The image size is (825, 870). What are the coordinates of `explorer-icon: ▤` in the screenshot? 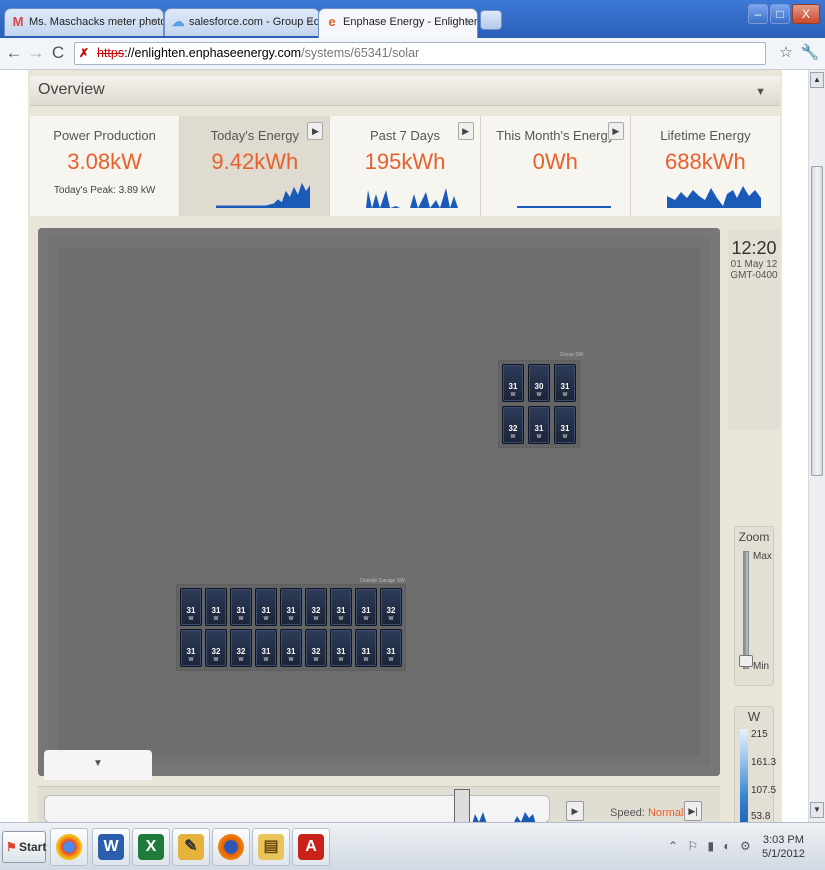 It's located at (271, 847).